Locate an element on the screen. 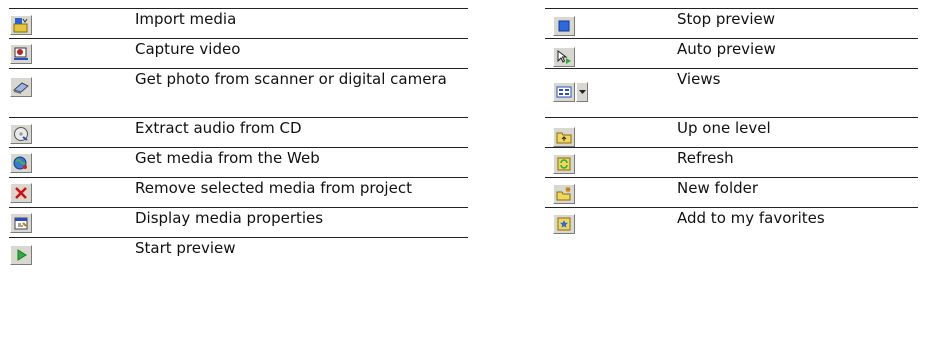 The image size is (926, 353). properties-icon is located at coordinates (21, 223).